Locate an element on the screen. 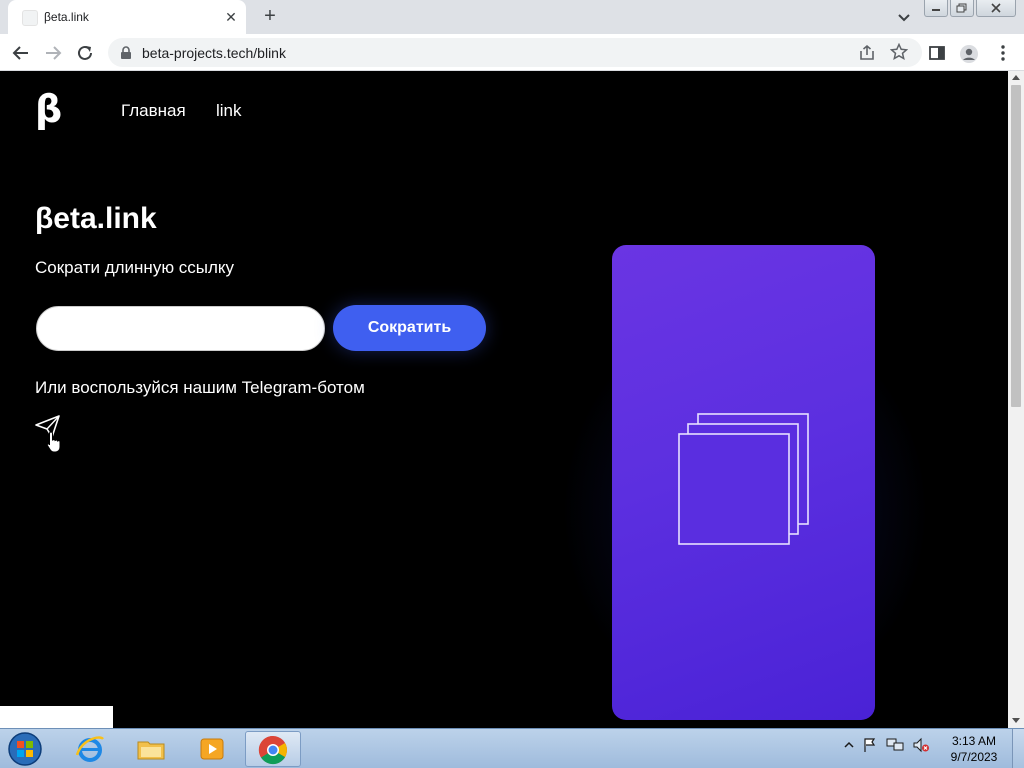 The height and width of the screenshot is (768, 1024). tab-close-button: ✕ is located at coordinates (231, 17).